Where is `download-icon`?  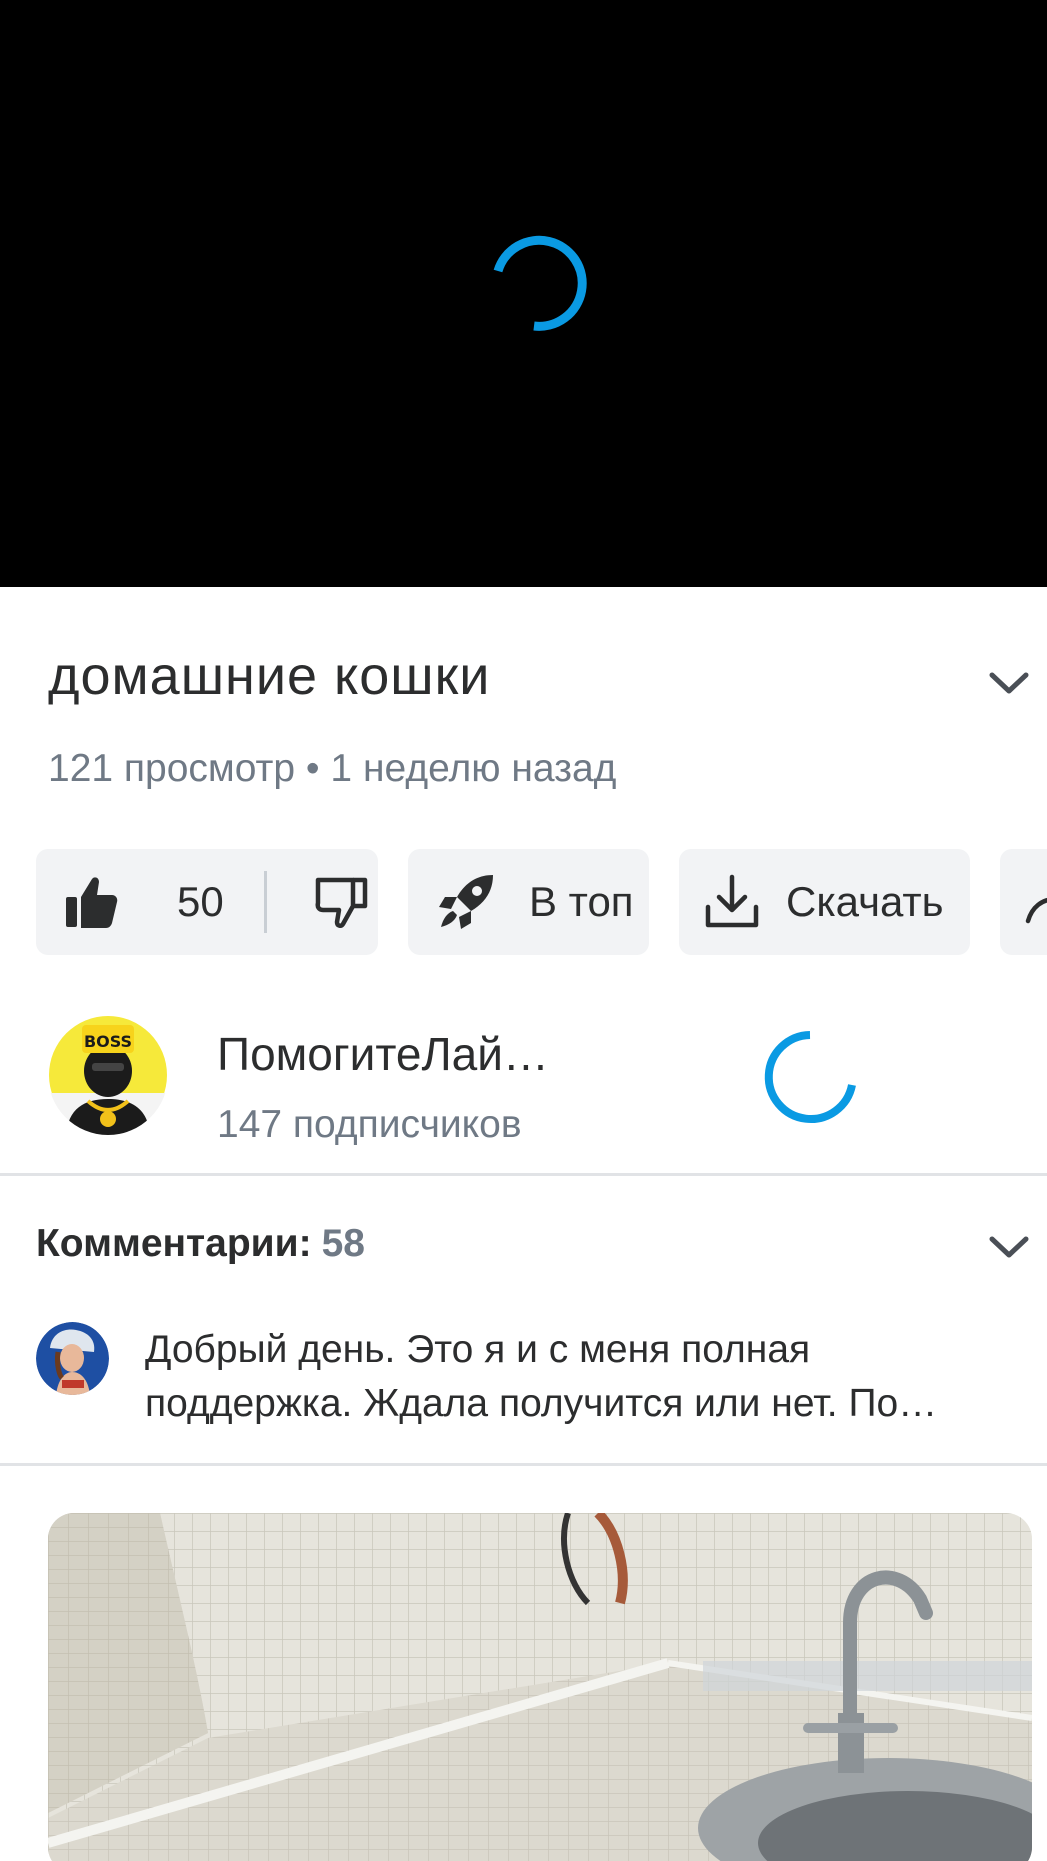 download-icon is located at coordinates (732, 902).